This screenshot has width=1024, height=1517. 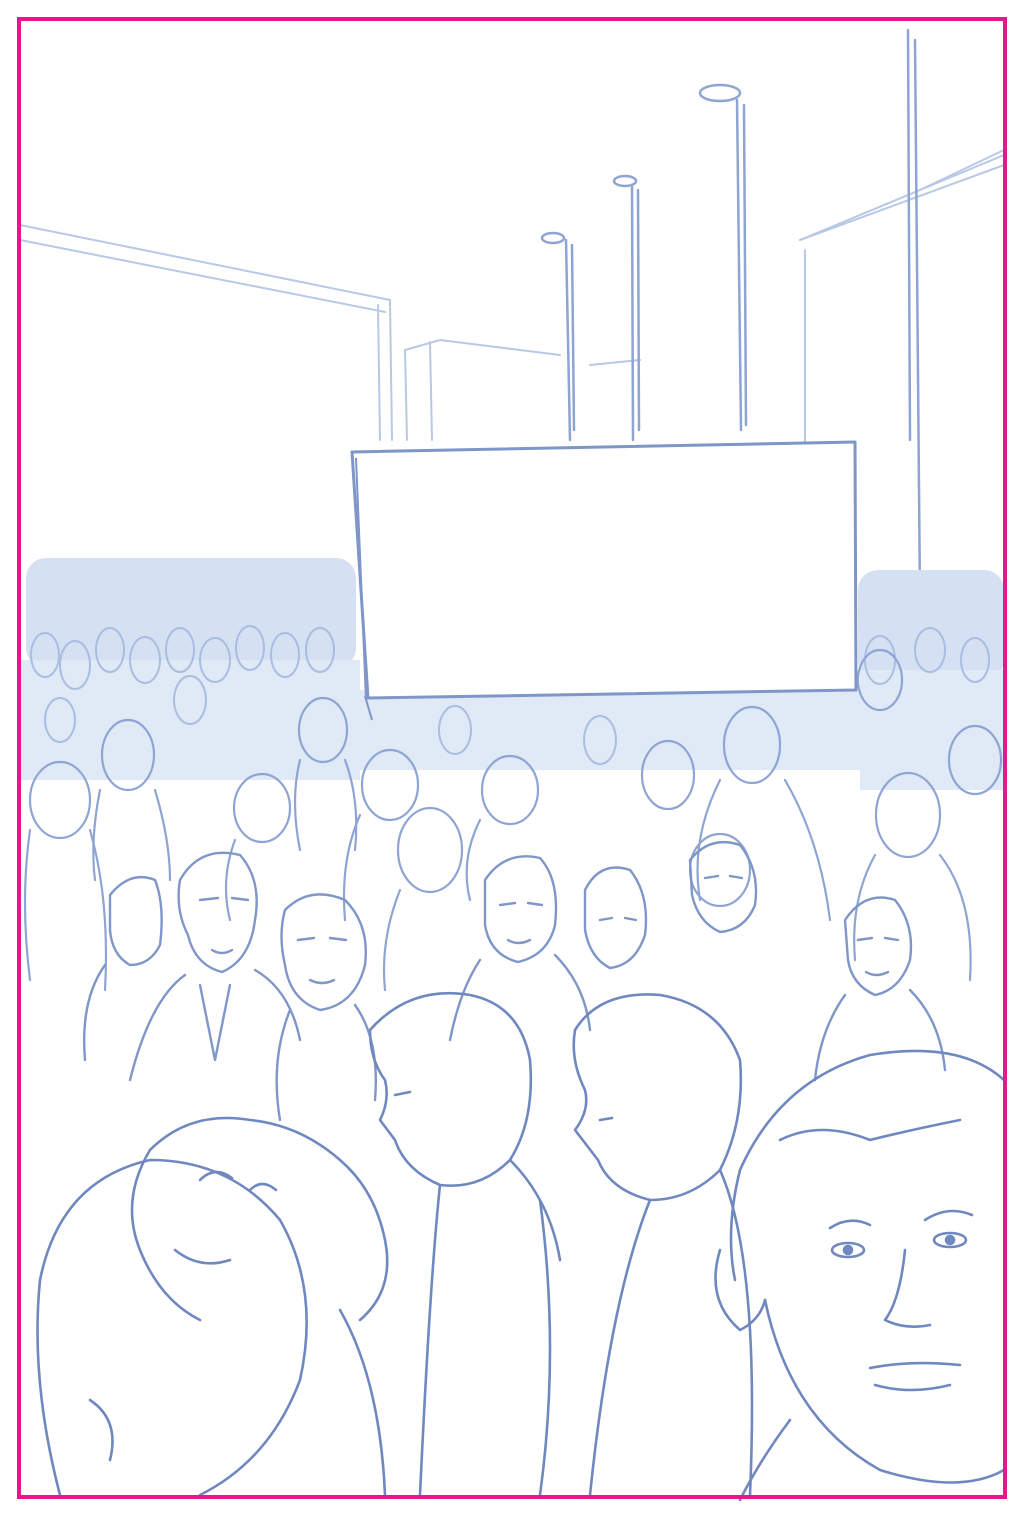 I want to click on person-front-back-head, so click(x=172, y=1327).